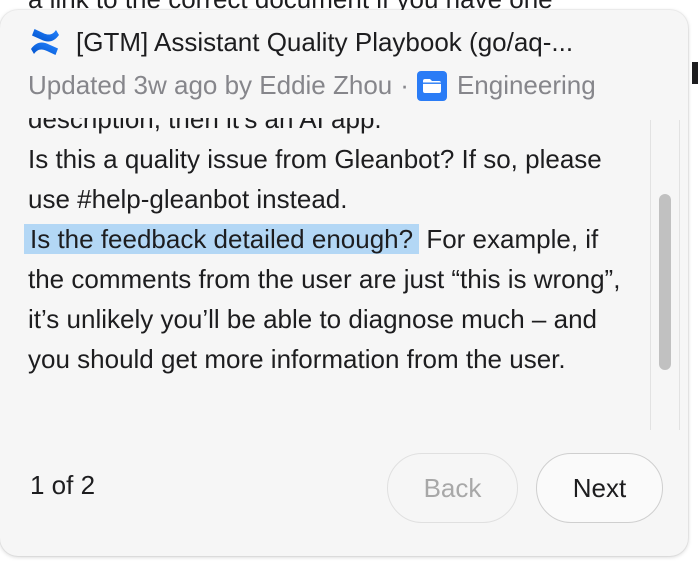 The image size is (698, 562). Describe the element at coordinates (526, 85) in the screenshot. I see `folder-name: Engineering` at that location.